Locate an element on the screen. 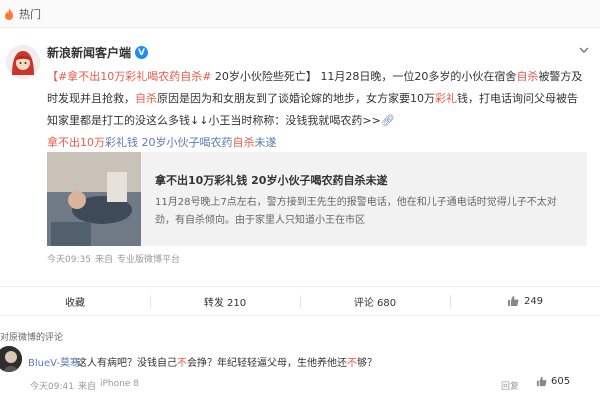 The width and height of the screenshot is (600, 400). body-text-3: 原因是因为和女朋友到了谈婚论嫁的地步，女方家要10万 is located at coordinates (296, 98).